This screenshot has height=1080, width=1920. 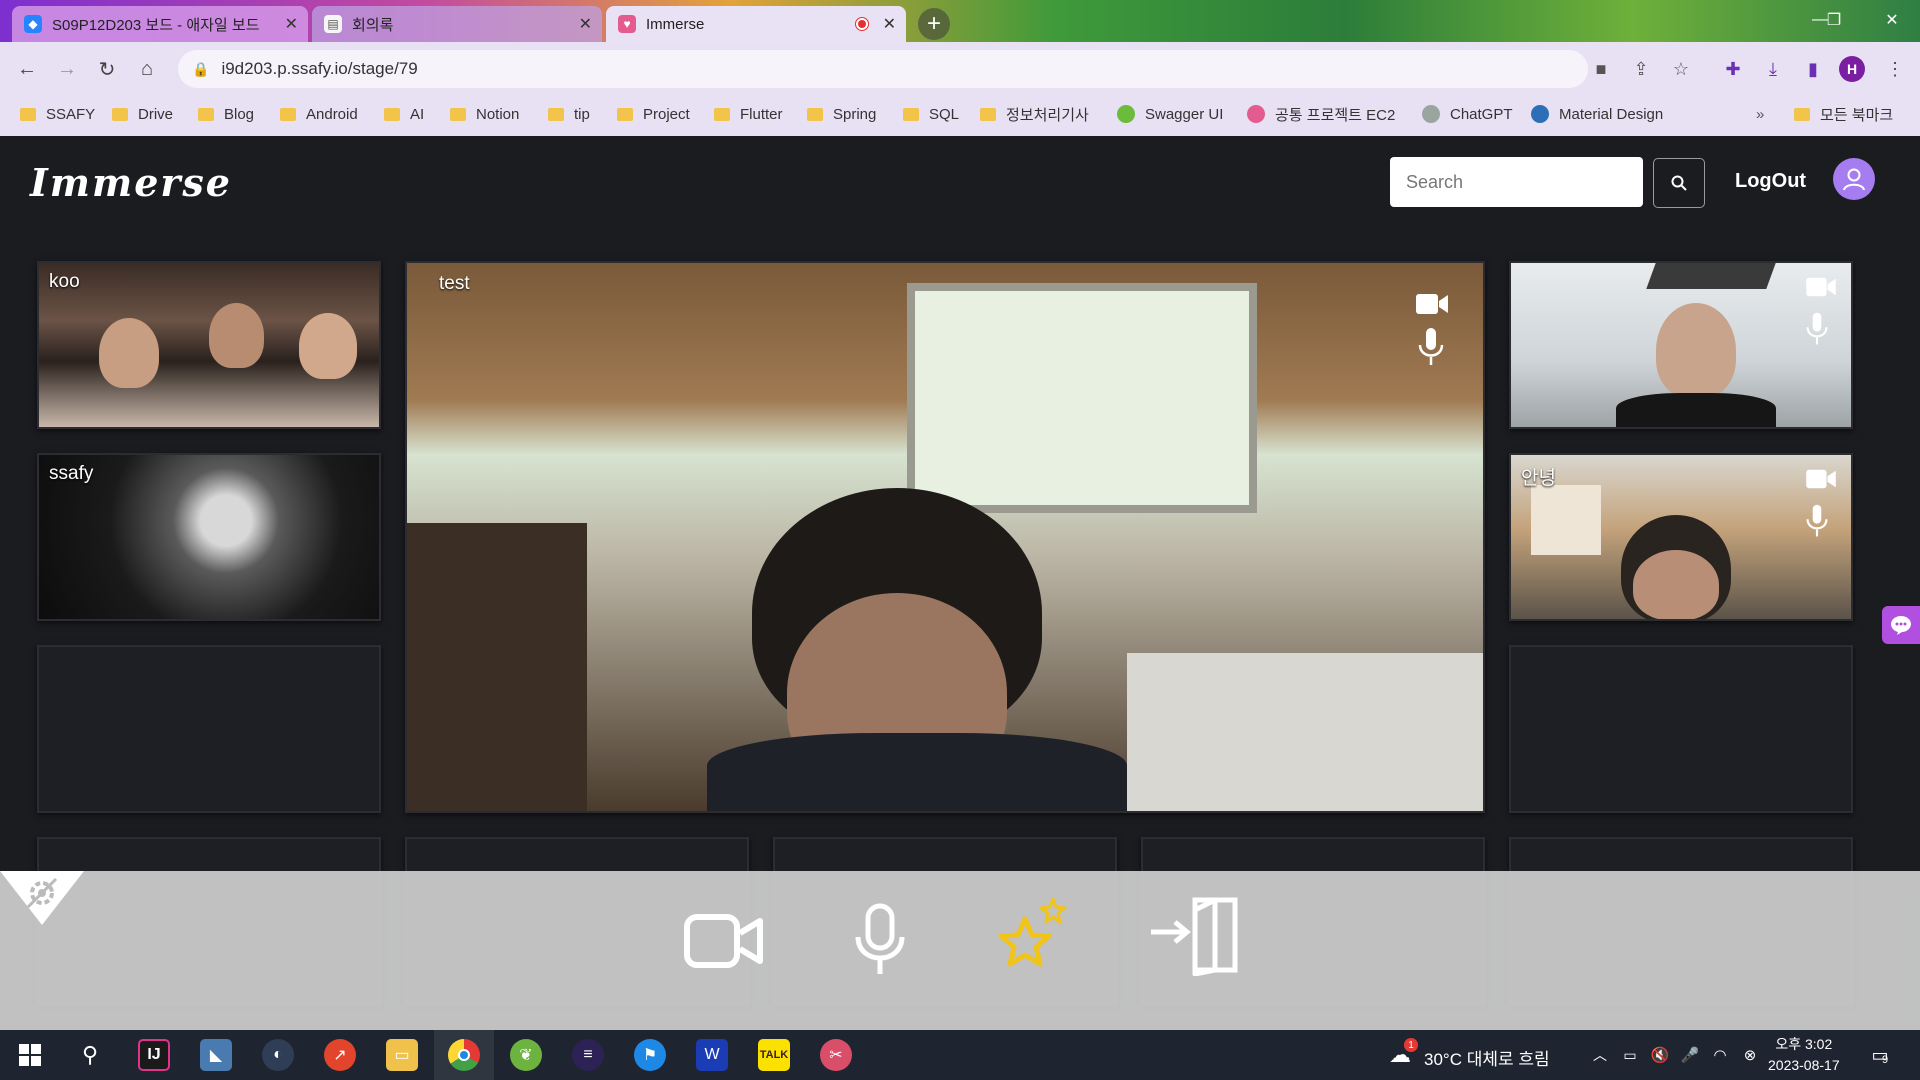 What do you see at coordinates (209, 537) in the screenshot?
I see `participant-video-tile: ssafy` at bounding box center [209, 537].